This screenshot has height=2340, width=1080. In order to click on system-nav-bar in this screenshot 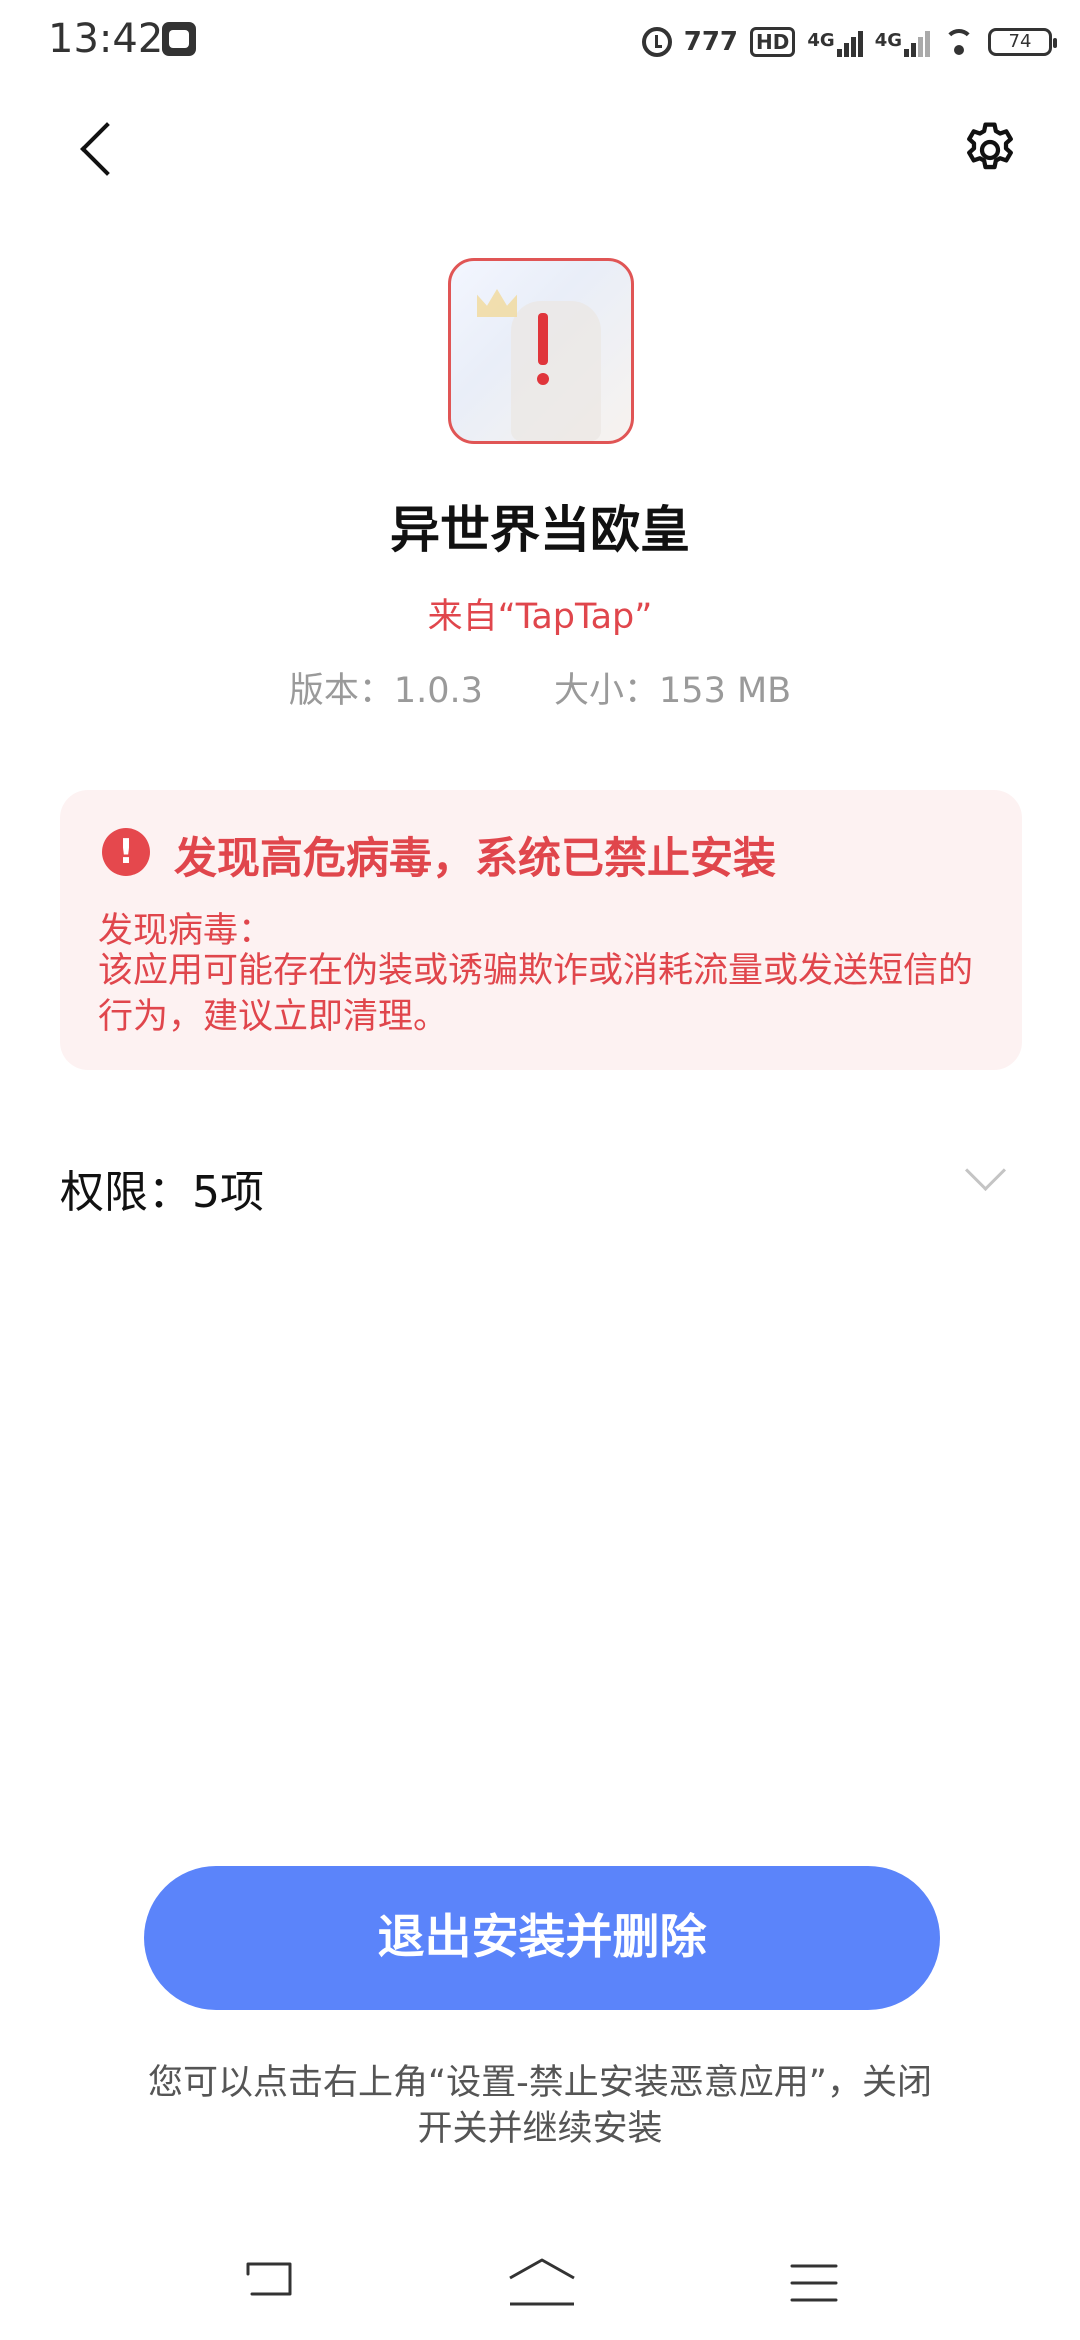, I will do `click(540, 2290)`.